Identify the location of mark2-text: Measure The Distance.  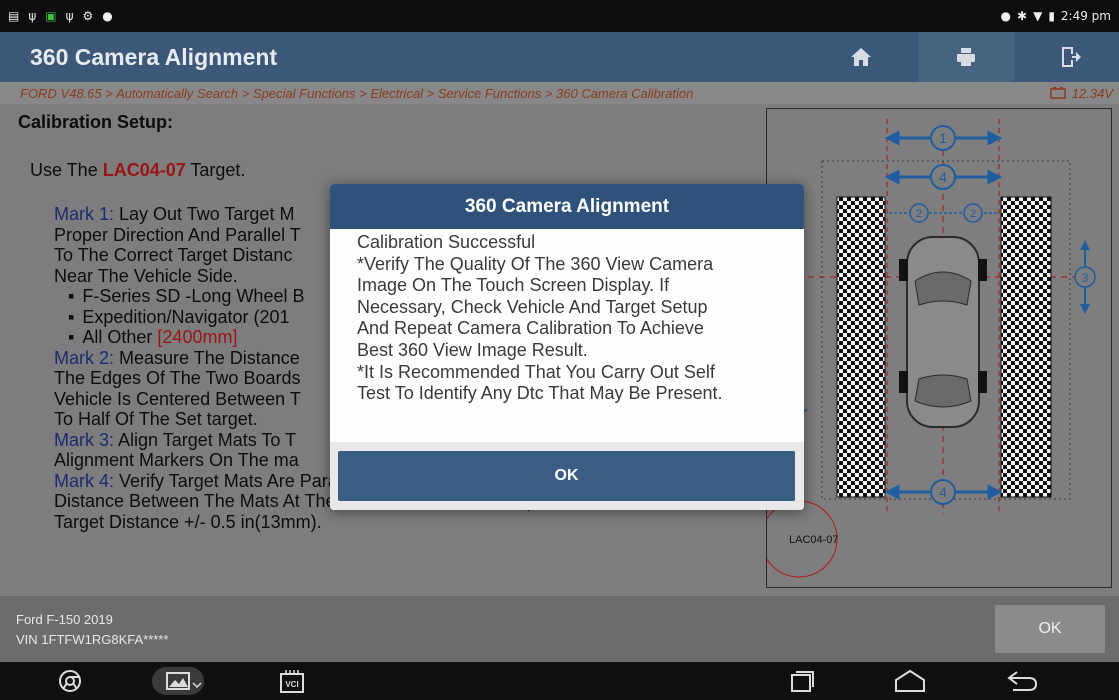
(207, 357).